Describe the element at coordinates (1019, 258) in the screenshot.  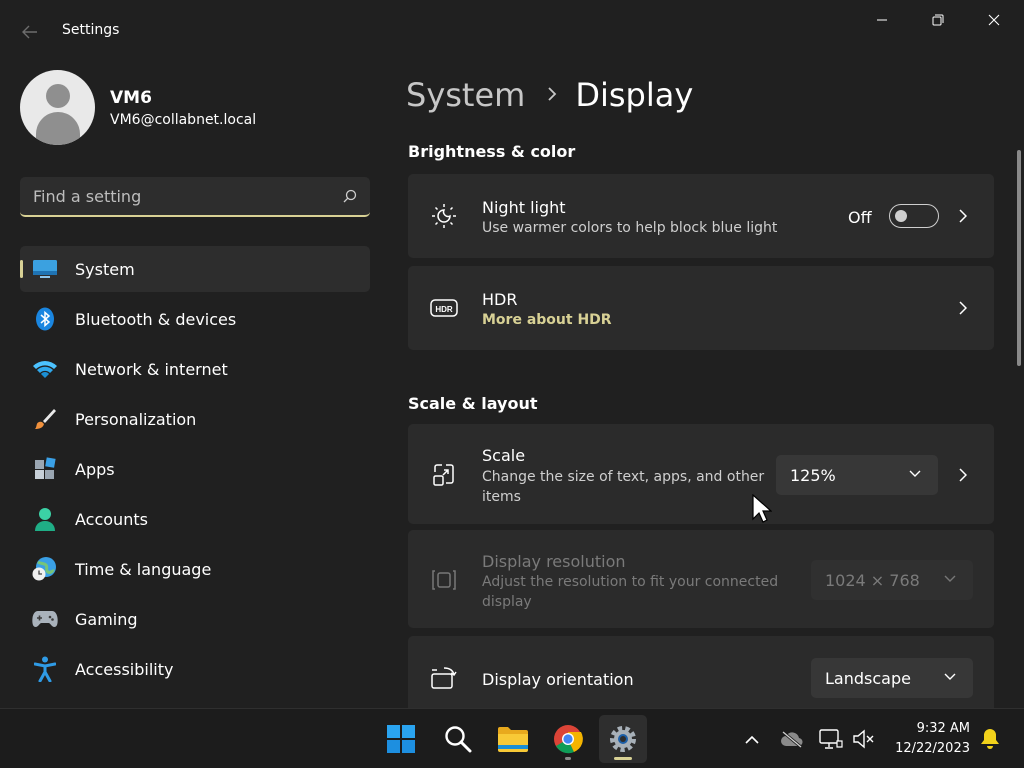
I see `content-scrollbar` at that location.